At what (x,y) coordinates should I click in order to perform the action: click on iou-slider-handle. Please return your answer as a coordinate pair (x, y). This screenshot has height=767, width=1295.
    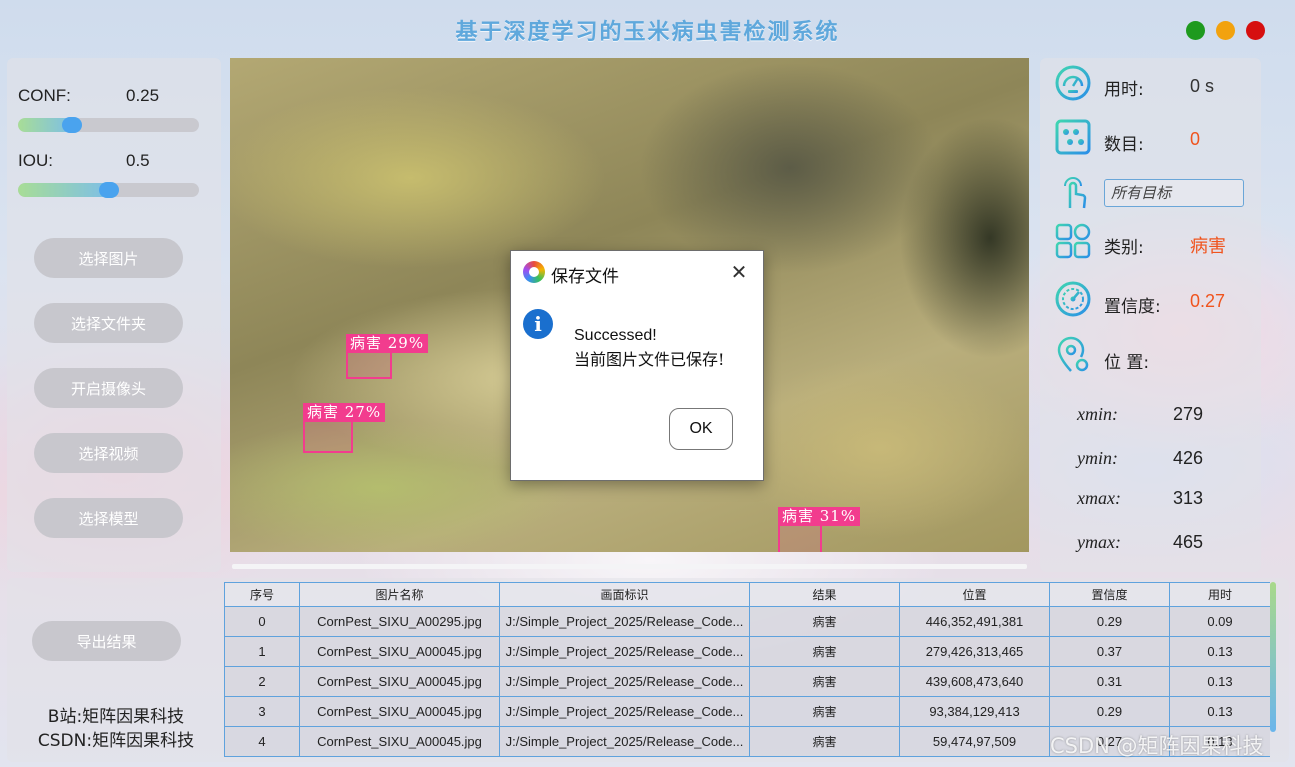
    Looking at the image, I should click on (108, 190).